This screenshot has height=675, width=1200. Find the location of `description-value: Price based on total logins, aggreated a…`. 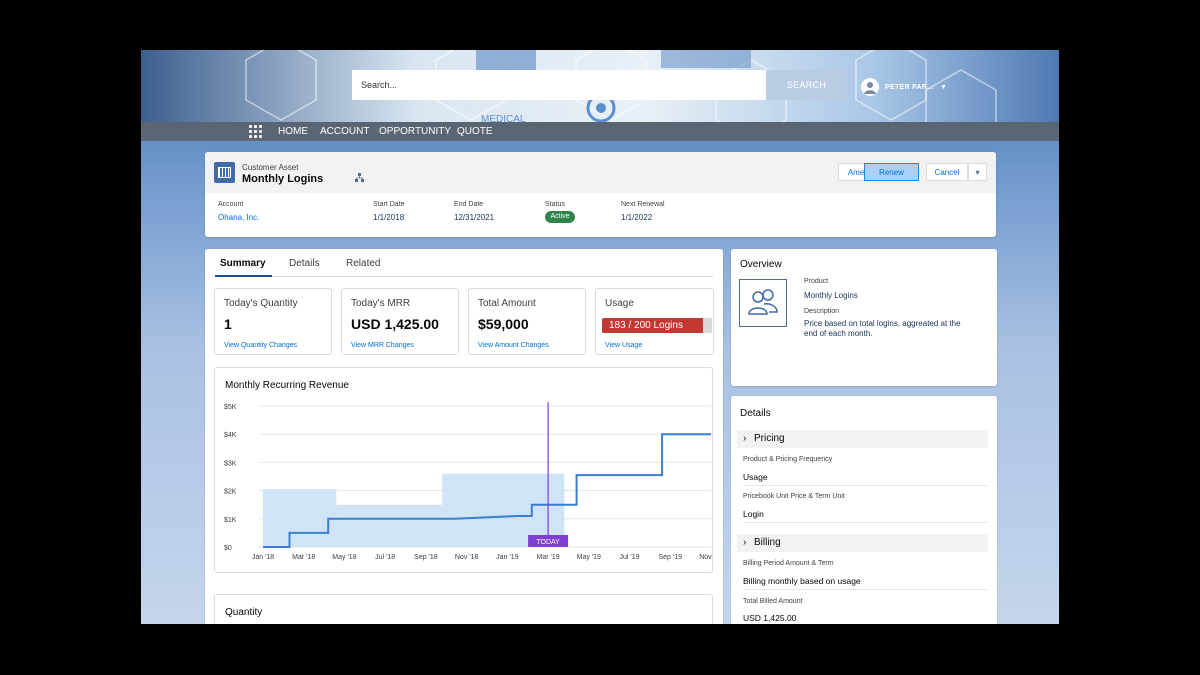

description-value: Price based on total logins, aggreated a… is located at coordinates (882, 328).